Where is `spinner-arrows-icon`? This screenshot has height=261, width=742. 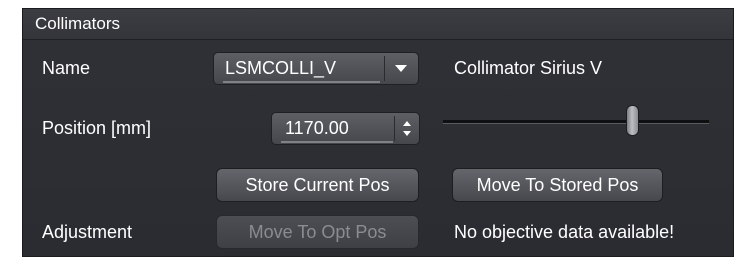
spinner-arrows-icon is located at coordinates (407, 128).